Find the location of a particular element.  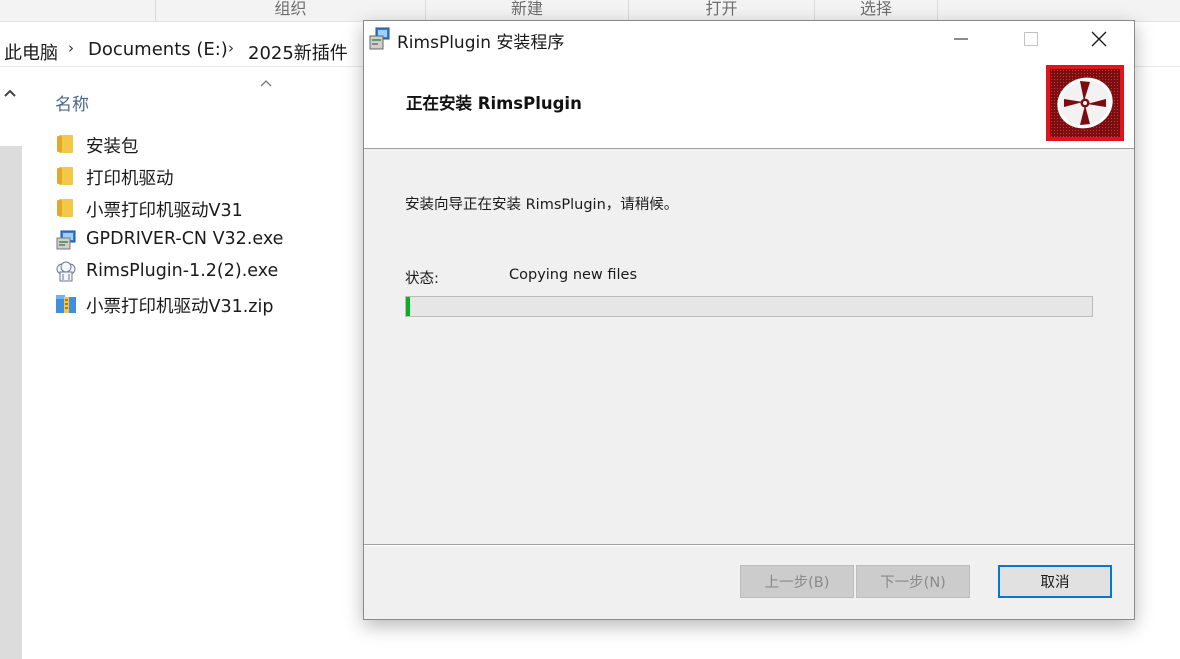

file-name: 小票打印机驱动V31 is located at coordinates (164, 211).